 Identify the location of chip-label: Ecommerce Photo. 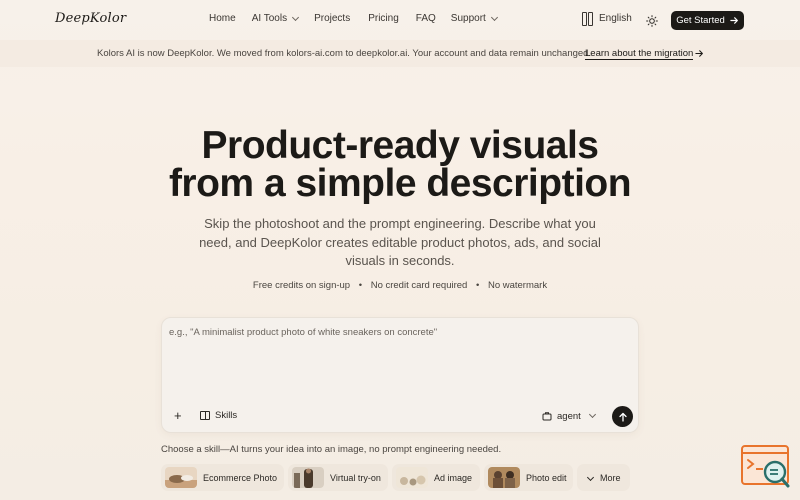
(240, 477).